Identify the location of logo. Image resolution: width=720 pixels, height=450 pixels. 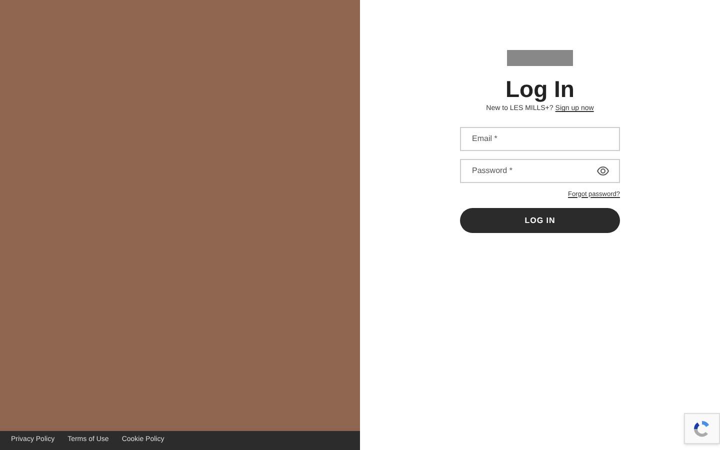
(540, 58).